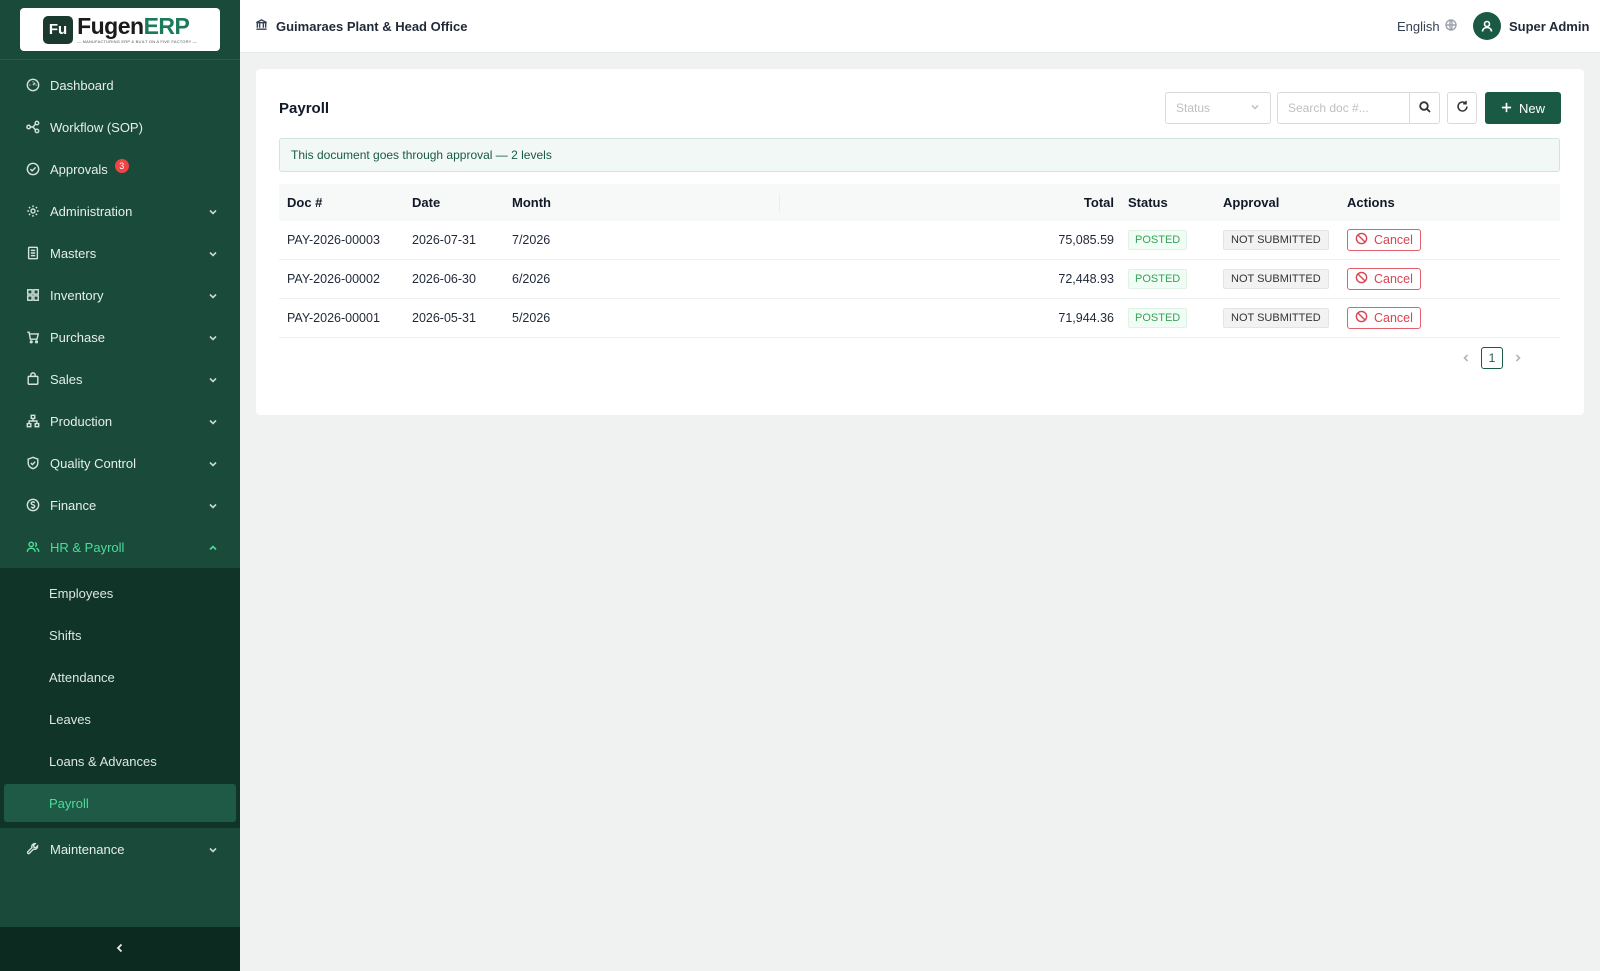 This screenshot has height=971, width=1600. Describe the element at coordinates (361, 26) in the screenshot. I see `org-selector: Guimaraes Plant & Head Office` at that location.